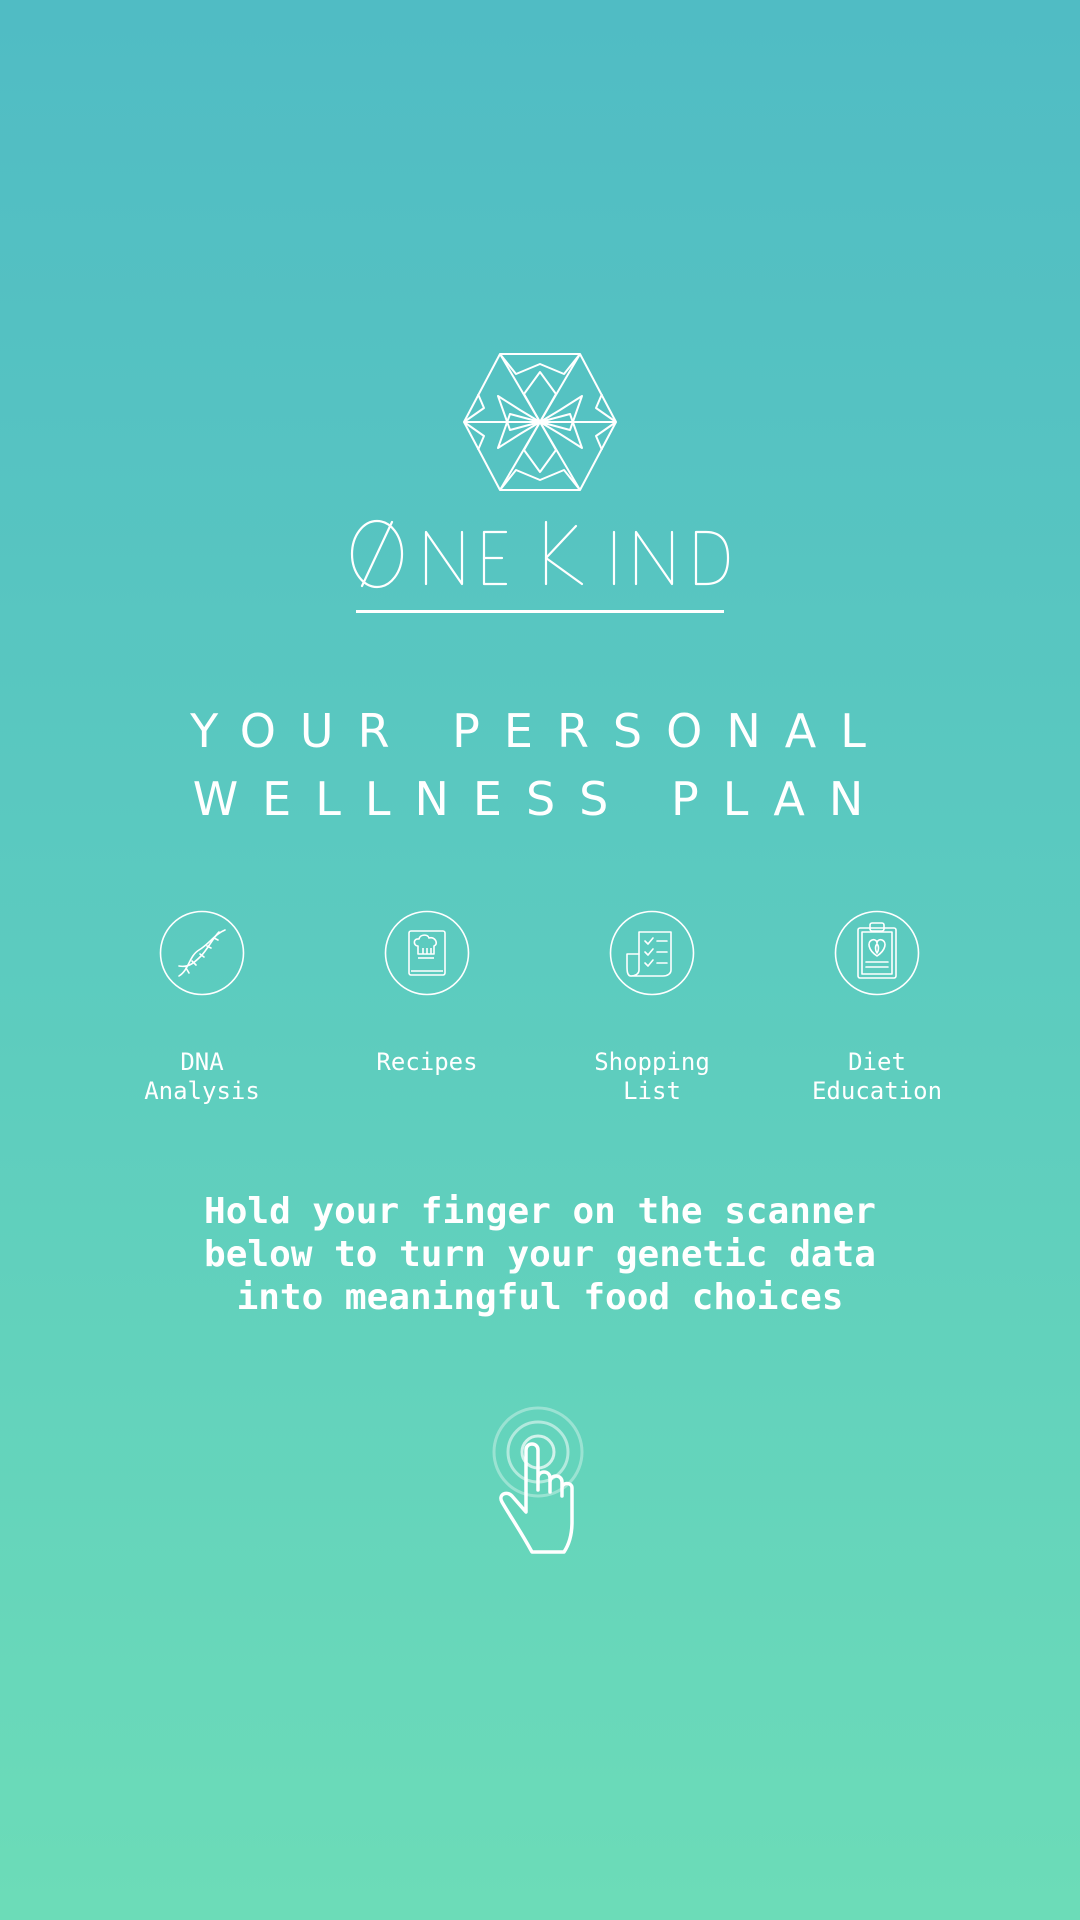  Describe the element at coordinates (427, 1062) in the screenshot. I see `feature-label-recipes: Recipes` at that location.